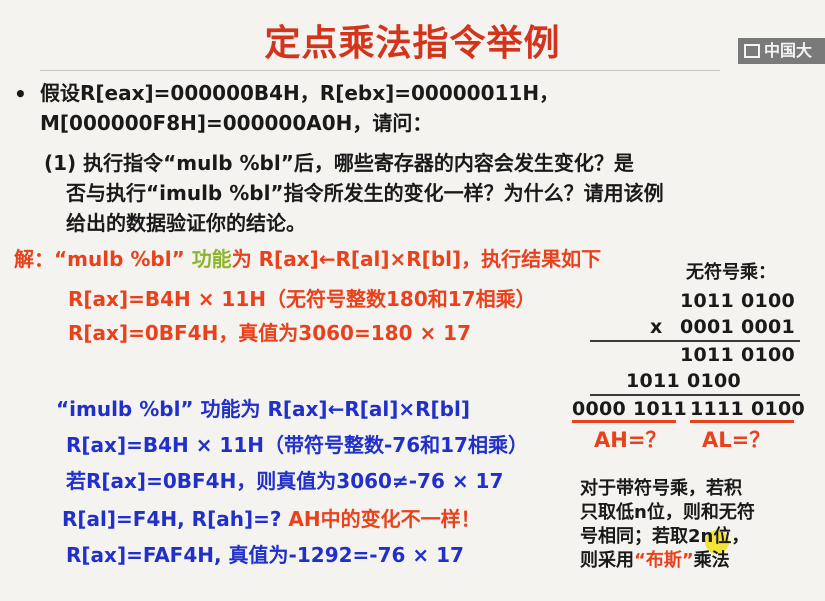  What do you see at coordinates (752, 51) in the screenshot?
I see `book-icon` at bounding box center [752, 51].